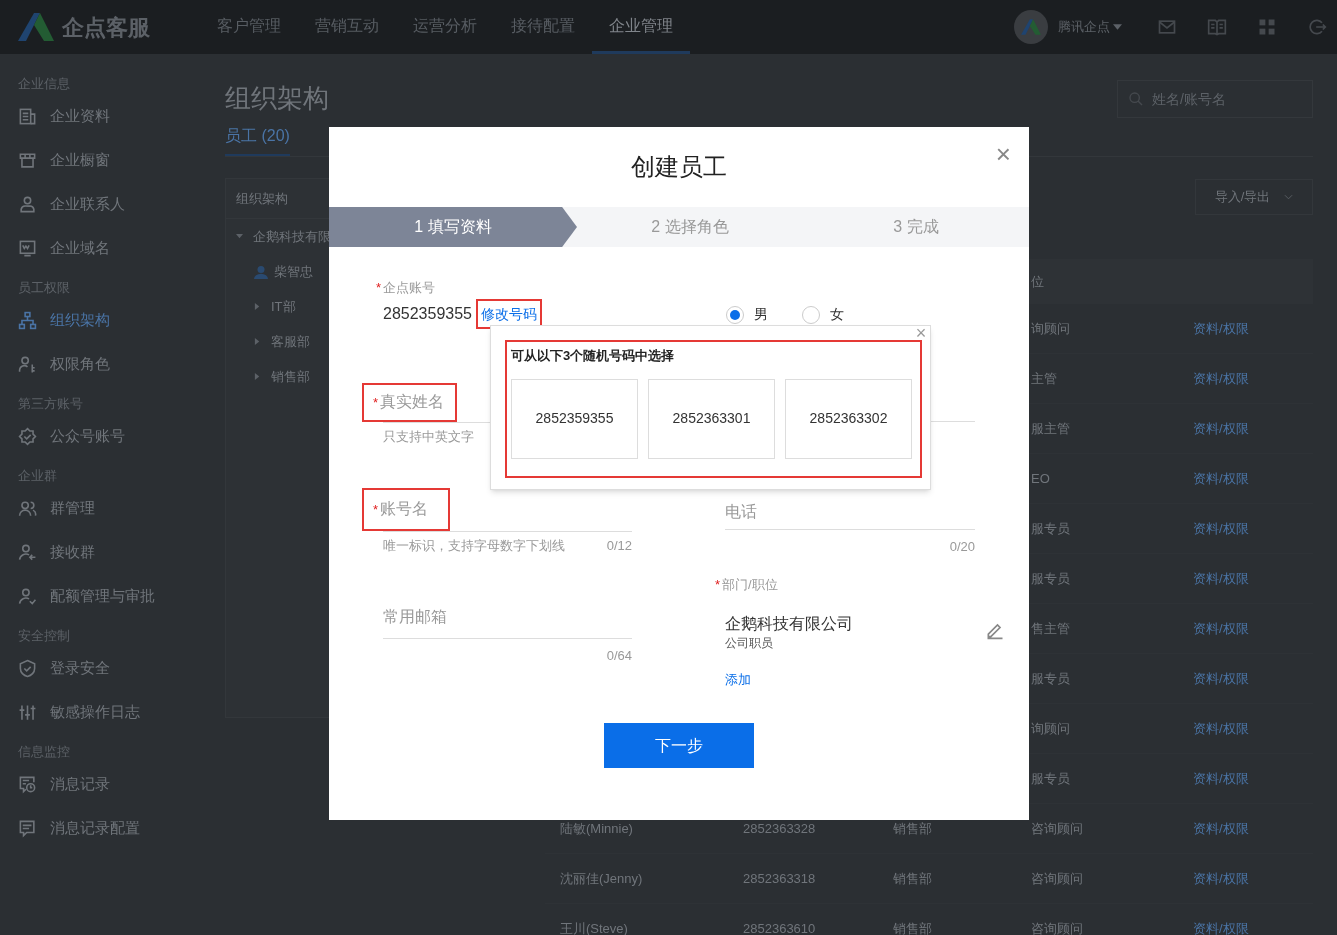 Image resolution: width=1337 pixels, height=935 pixels. I want to click on chevron-down-icon, so click(1289, 197).